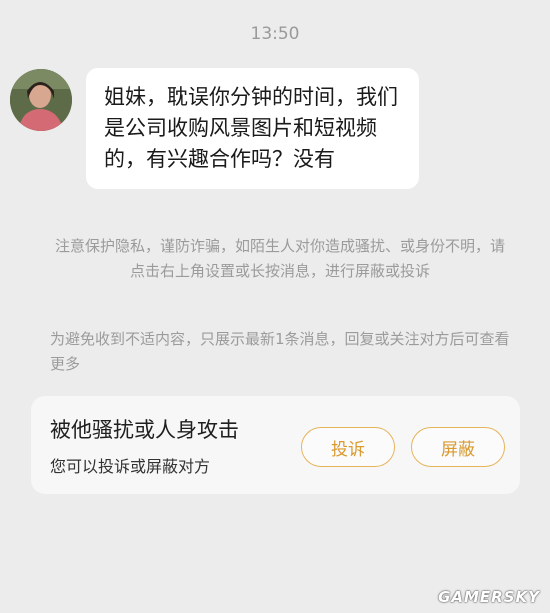 Image resolution: width=550 pixels, height=613 pixels. I want to click on watermark: GAMERSKY, so click(489, 597).